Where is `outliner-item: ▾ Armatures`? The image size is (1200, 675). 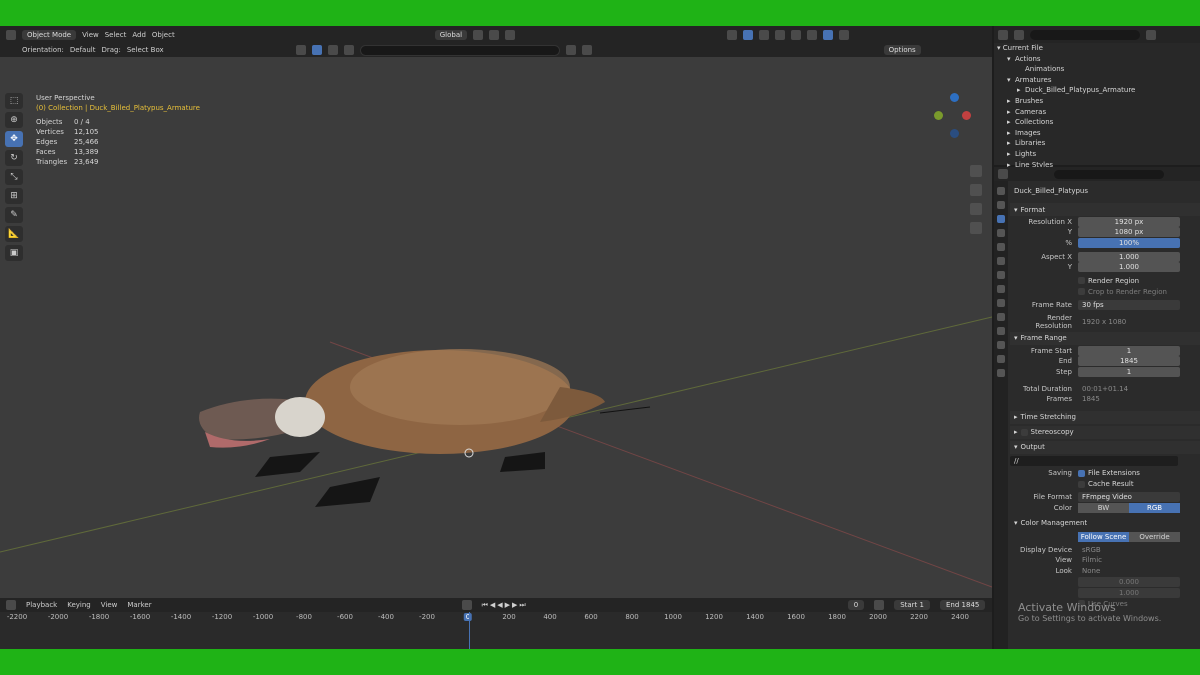 outliner-item: ▾ Armatures is located at coordinates (1097, 80).